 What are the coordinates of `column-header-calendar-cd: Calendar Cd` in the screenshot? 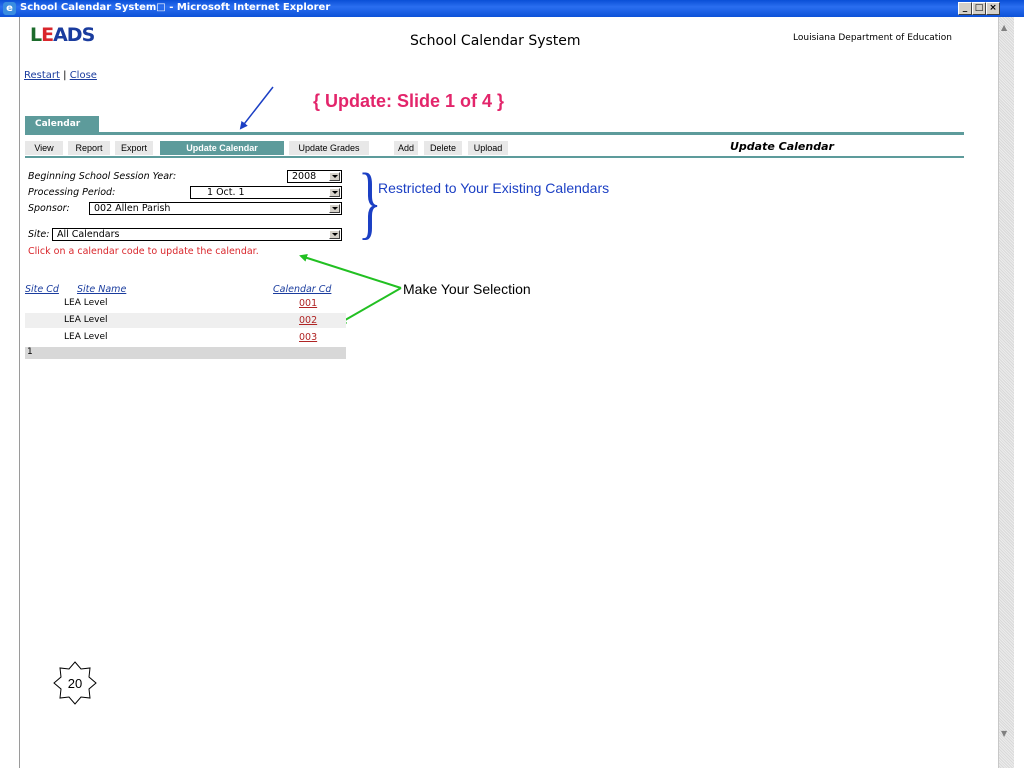 It's located at (302, 289).